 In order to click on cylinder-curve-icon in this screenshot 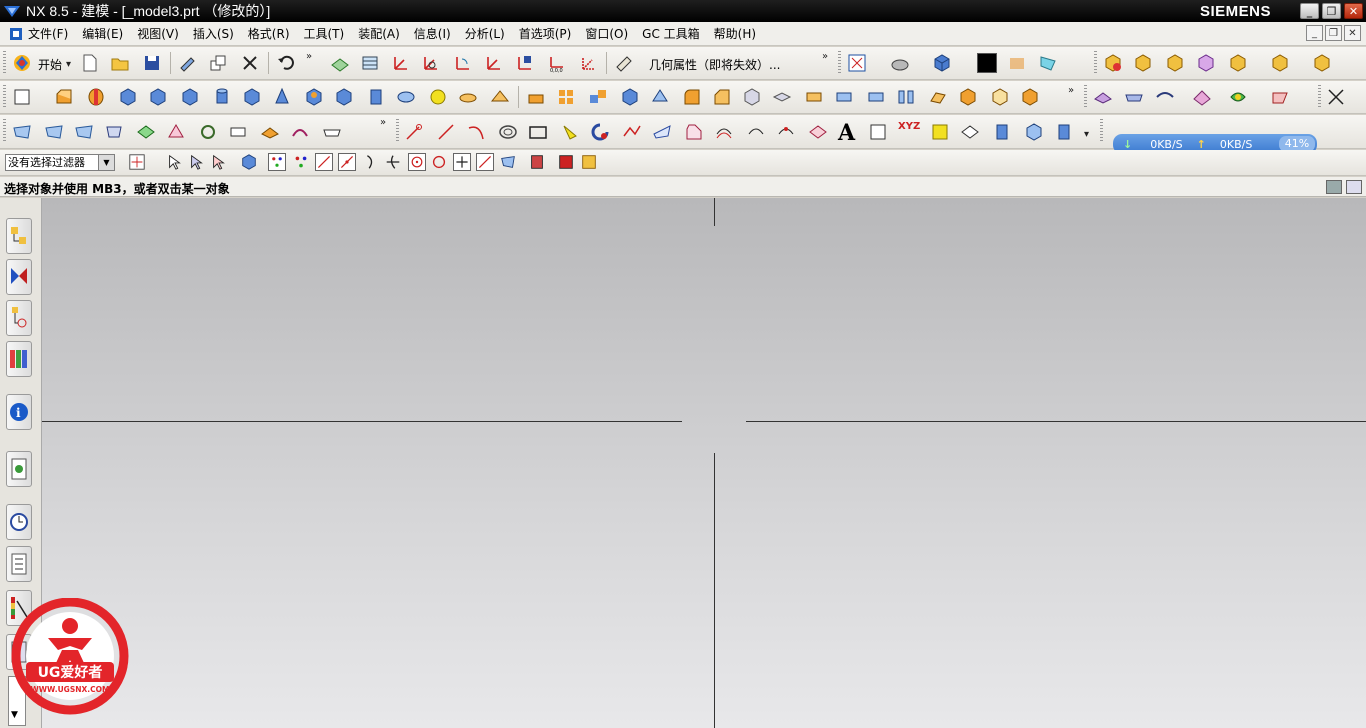, I will do `click(1002, 132)`.